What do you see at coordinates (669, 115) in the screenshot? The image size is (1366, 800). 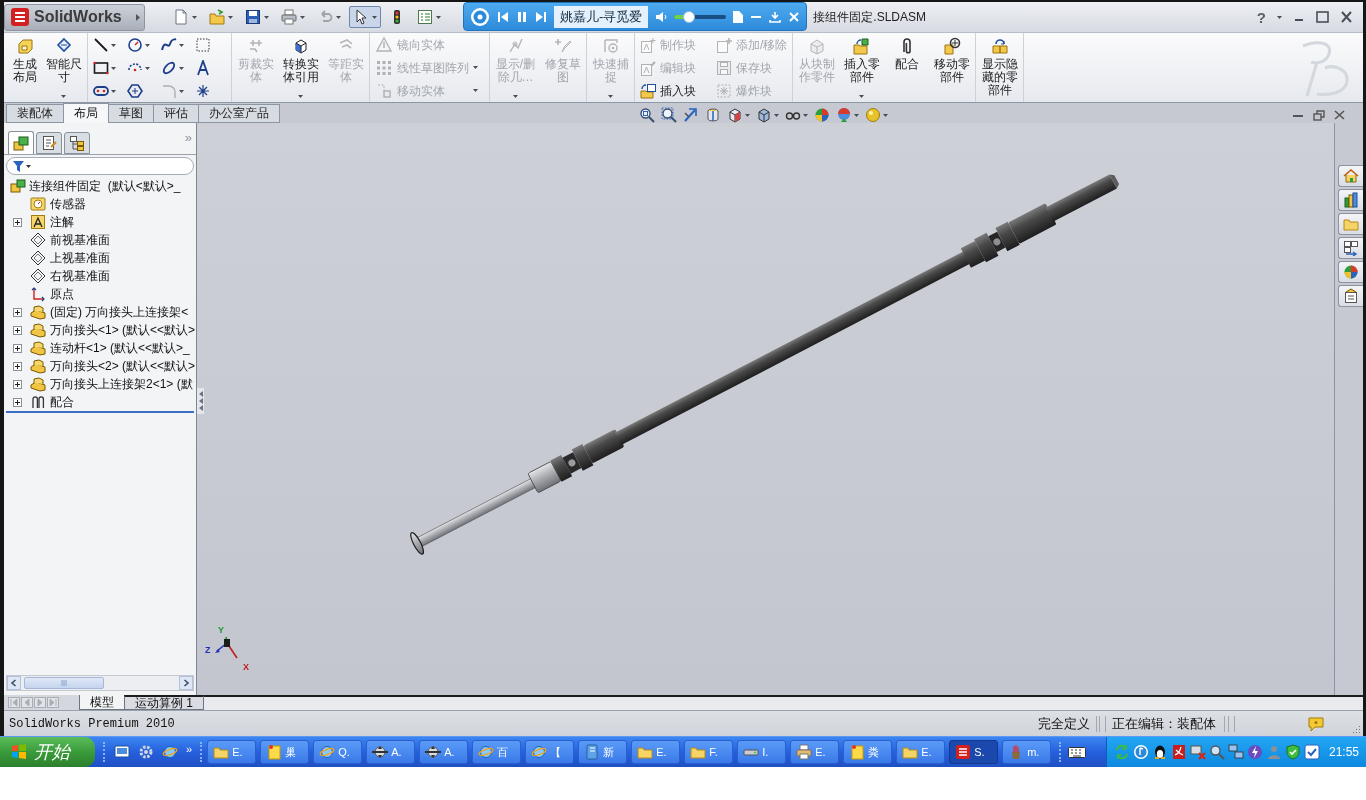 I see `zoom-area-icon` at bounding box center [669, 115].